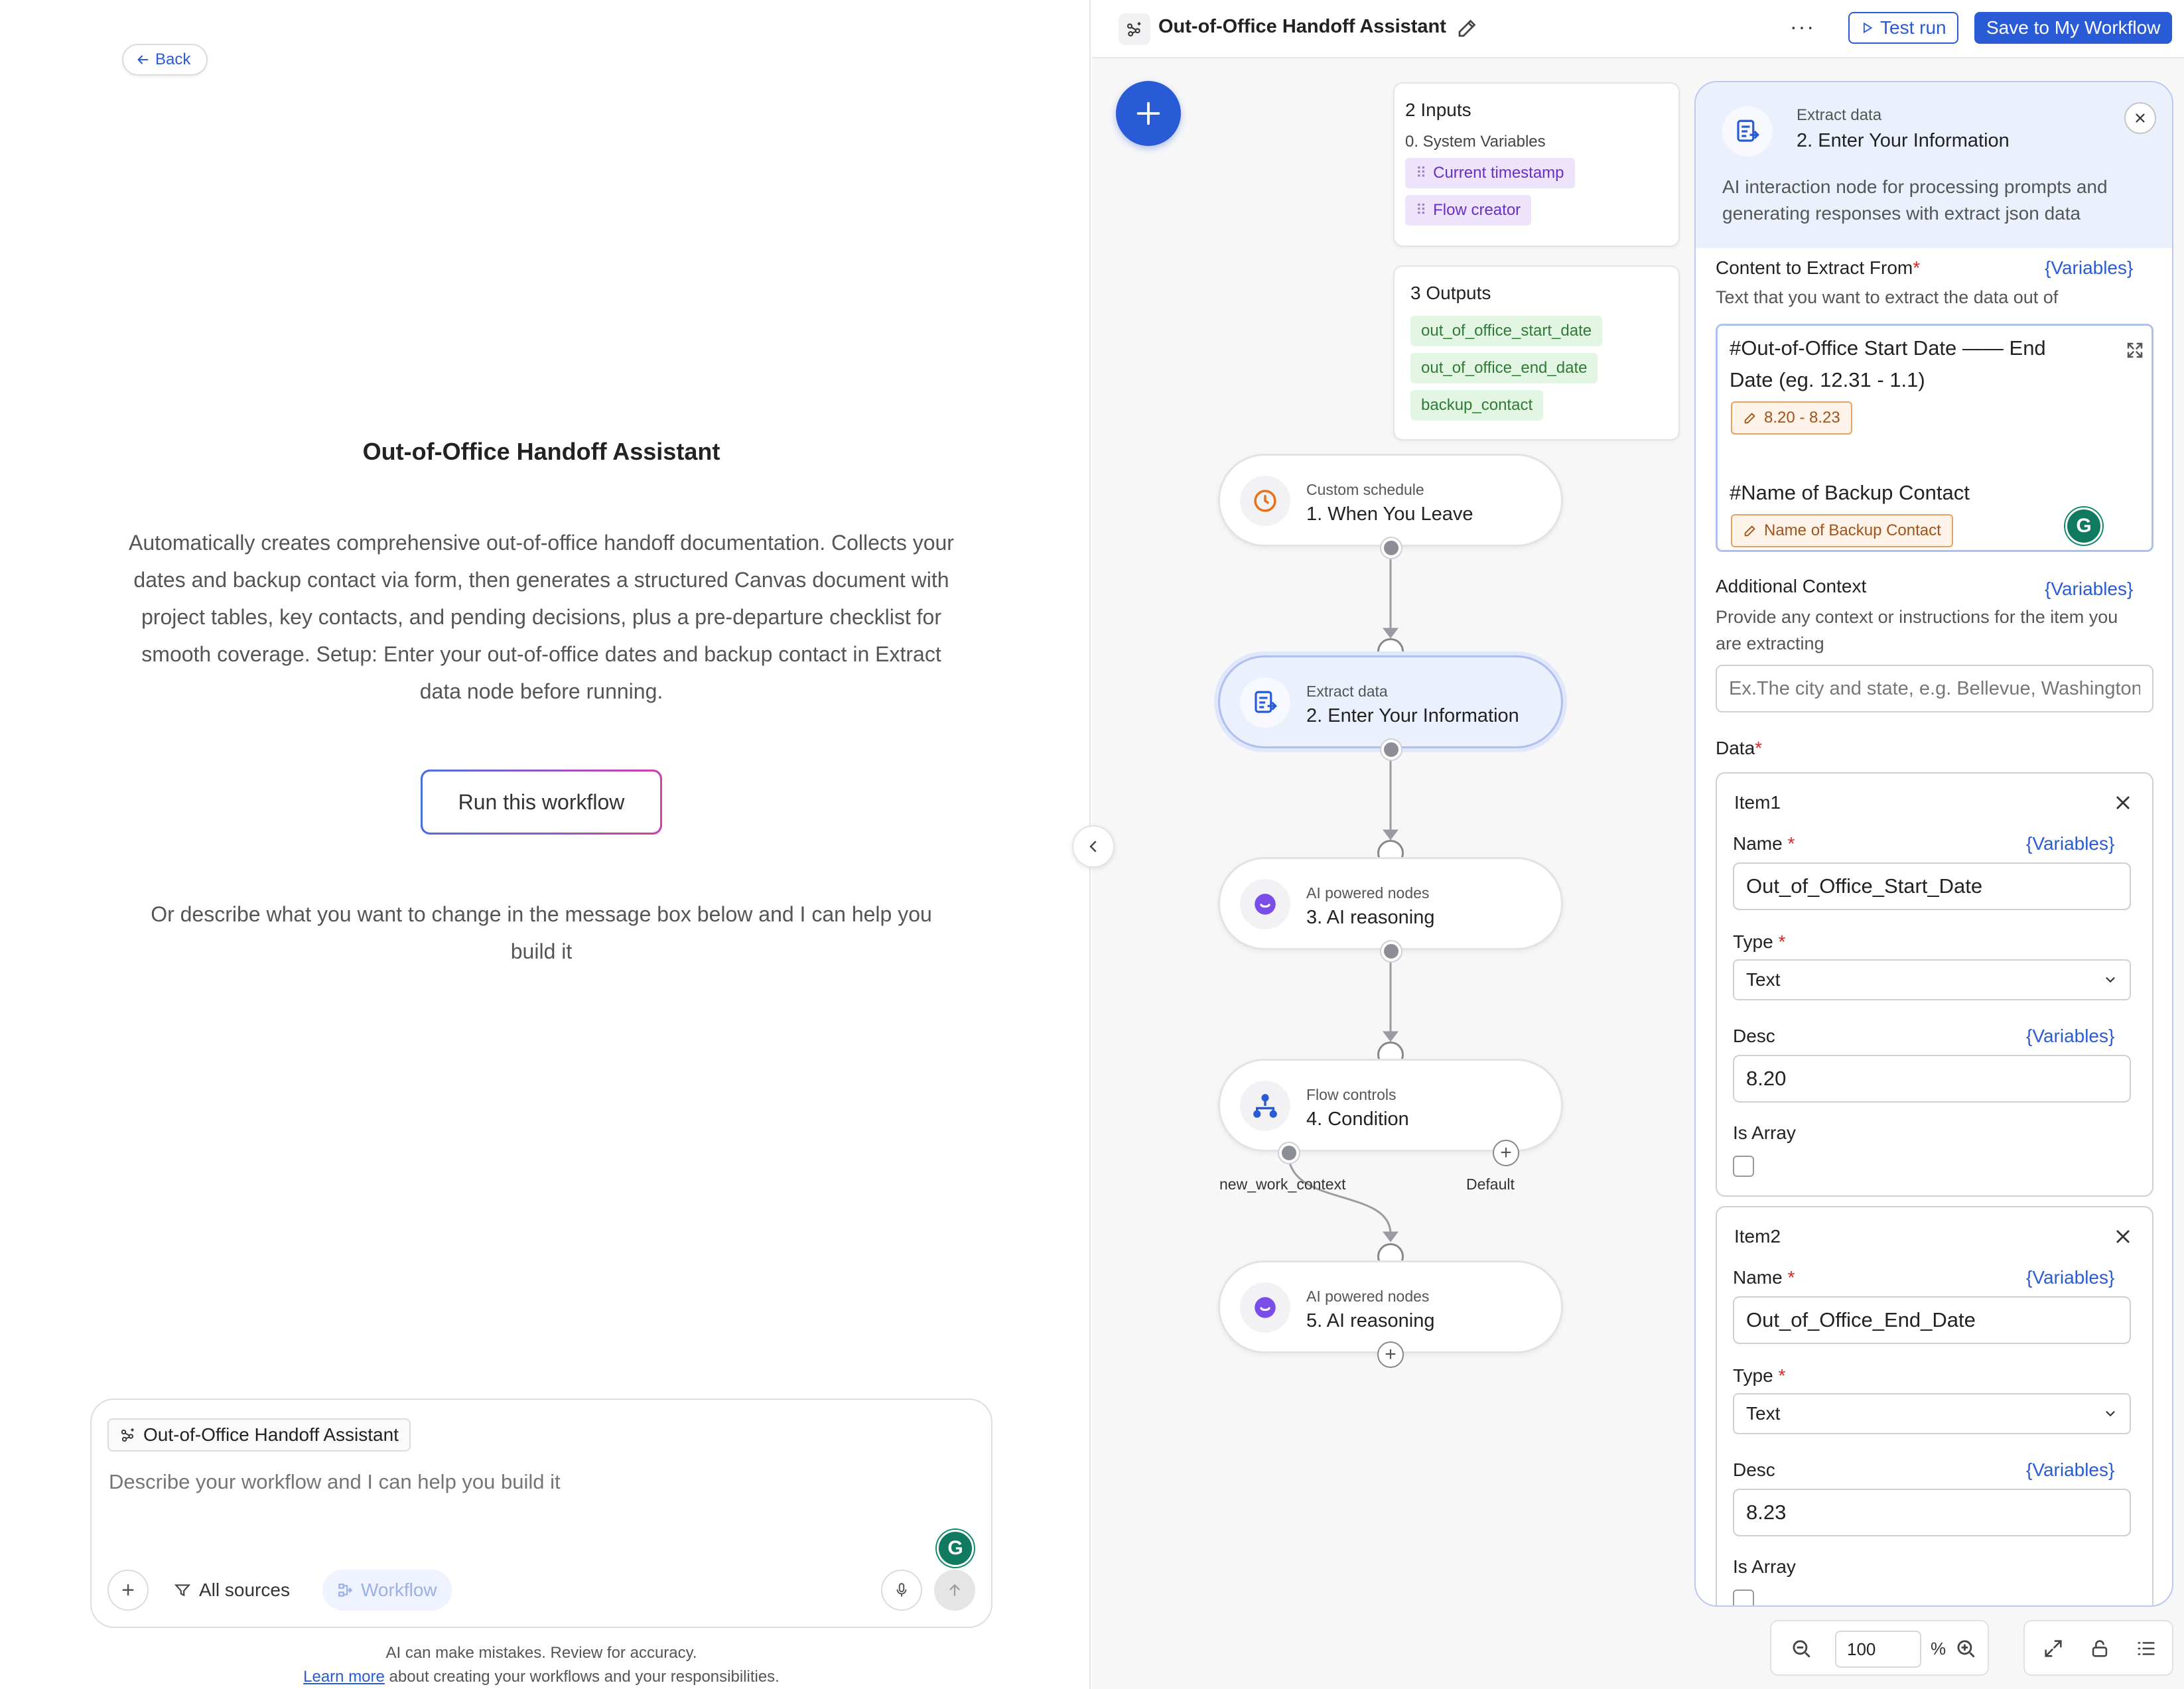 The height and width of the screenshot is (1689, 2184). I want to click on node-name: 1. When You Leave, so click(1389, 514).